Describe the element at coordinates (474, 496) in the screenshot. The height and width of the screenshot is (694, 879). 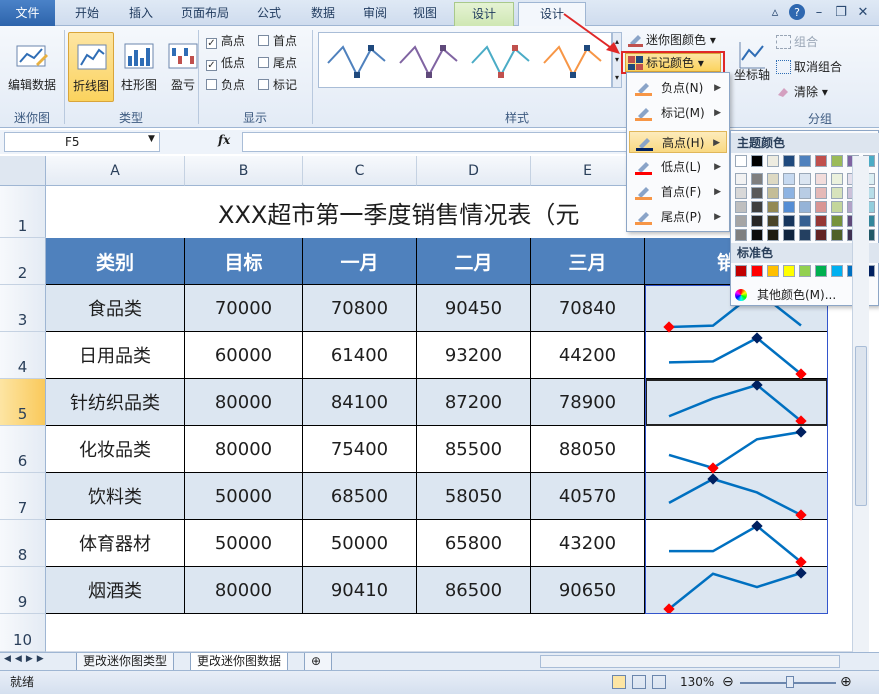
I see `table-cell: 58050` at that location.